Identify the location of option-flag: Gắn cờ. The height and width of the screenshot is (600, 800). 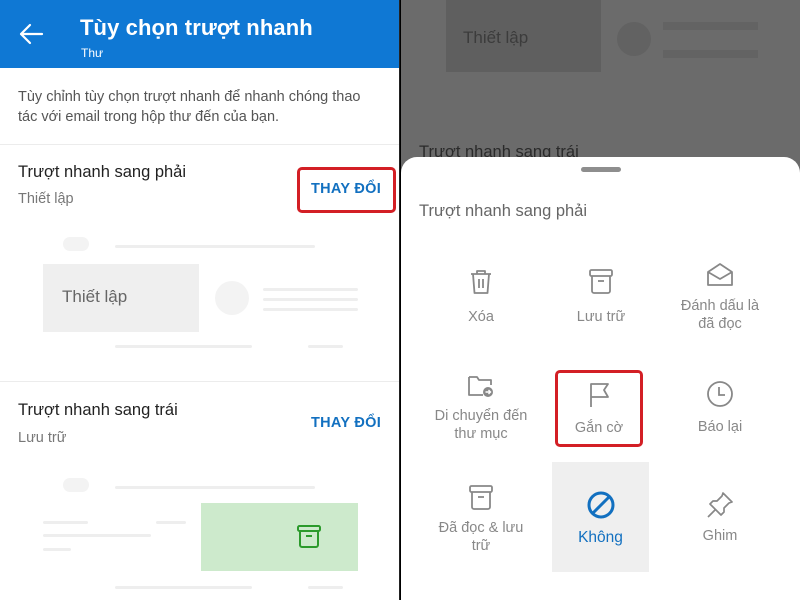
(599, 408).